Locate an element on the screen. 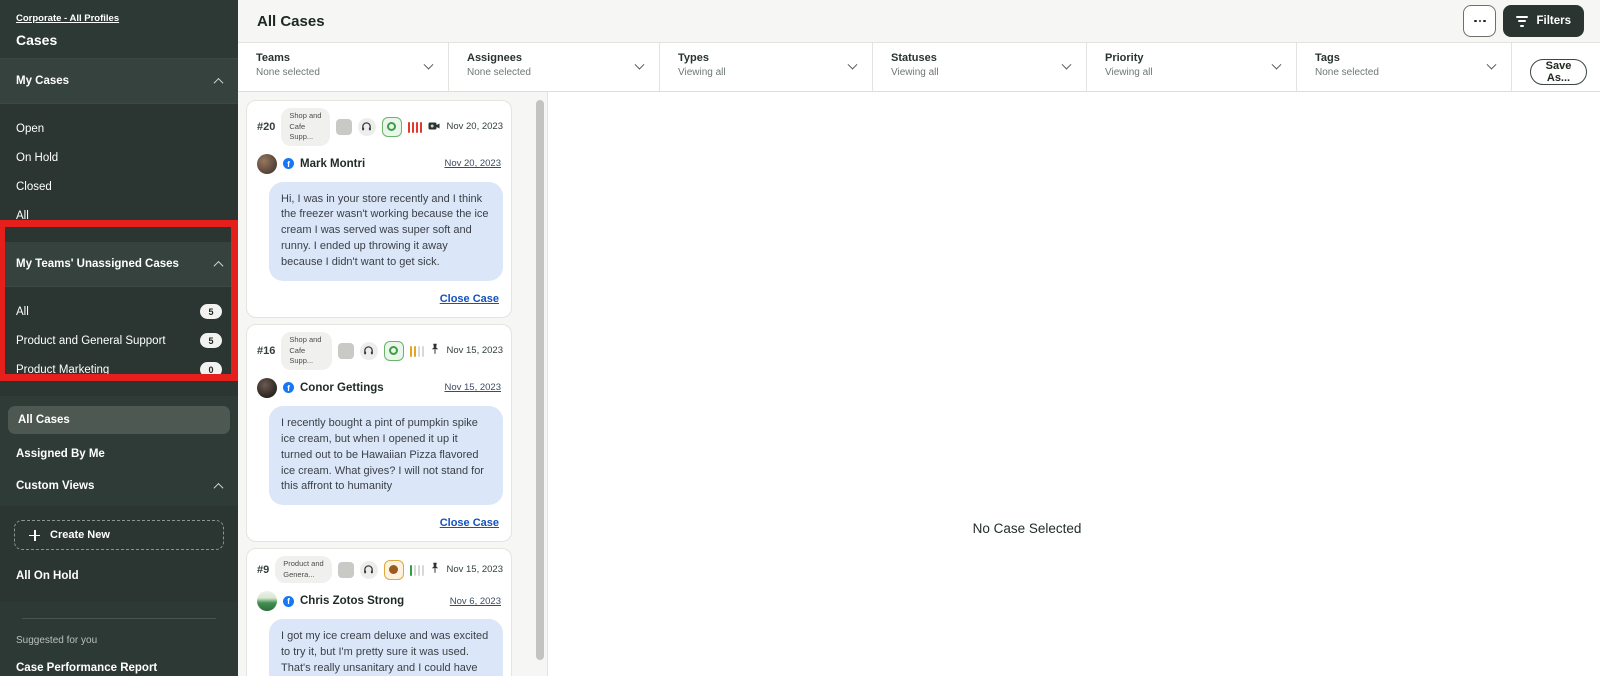 The width and height of the screenshot is (1600, 676). sidebar-item-unassigned-all: All 5 is located at coordinates (119, 311).